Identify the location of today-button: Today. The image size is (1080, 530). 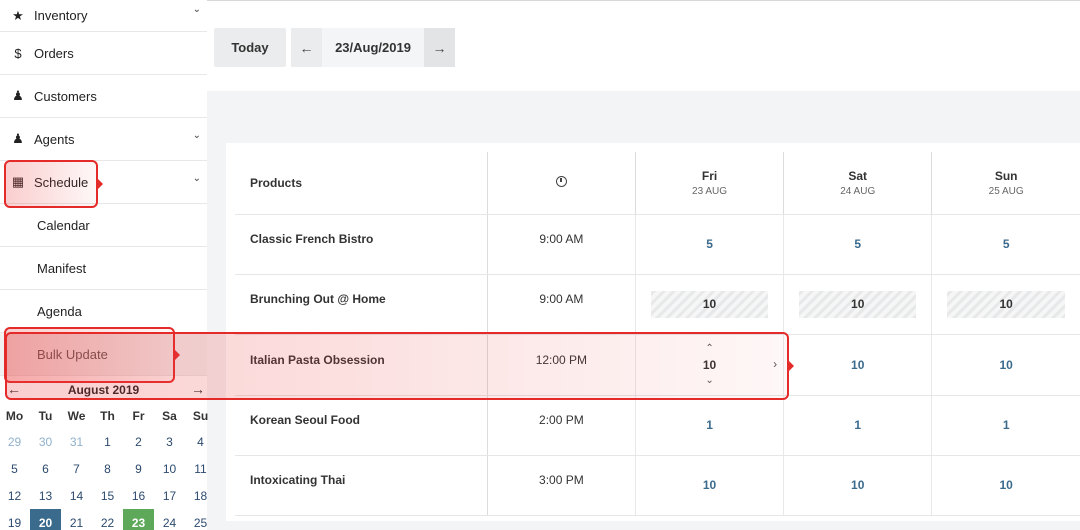
(250, 47).